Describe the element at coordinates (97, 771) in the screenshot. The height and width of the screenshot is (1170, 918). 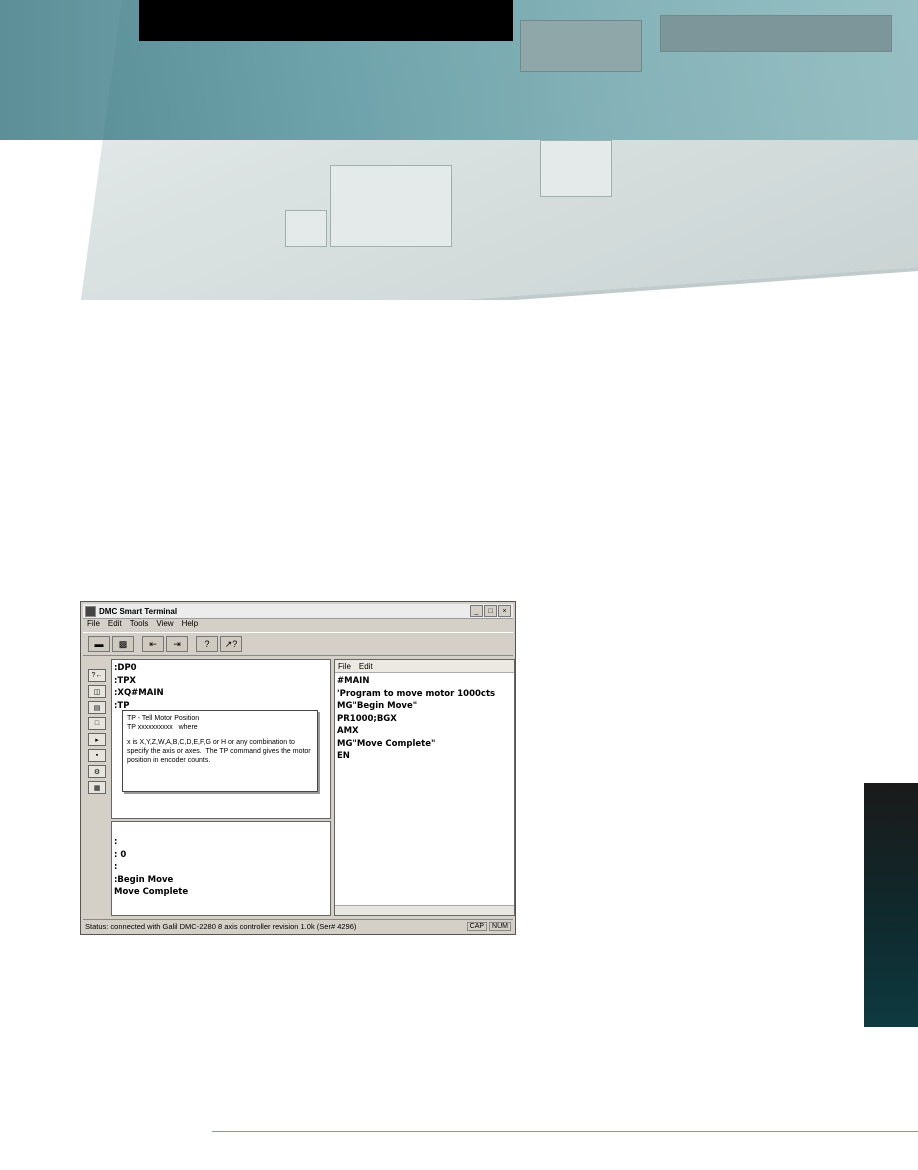
I see `tool-icon: ⚙` at that location.